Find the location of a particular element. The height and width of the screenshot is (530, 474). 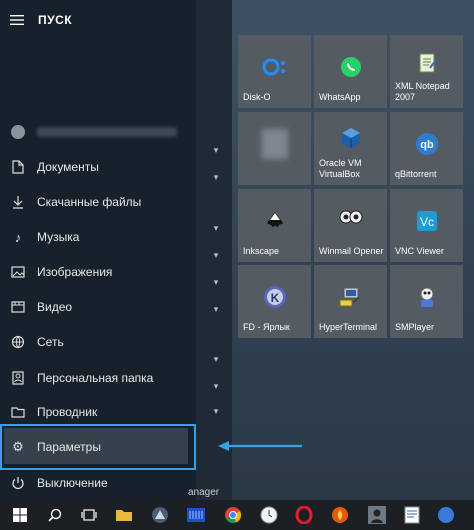

file-explorer-icon is located at coordinates (124, 515).